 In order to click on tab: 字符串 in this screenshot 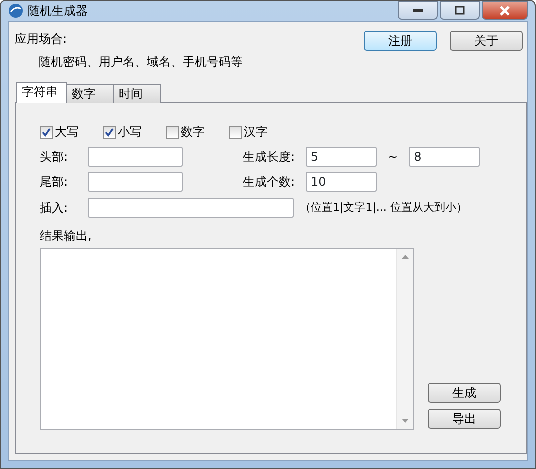, I will do `click(41, 92)`.